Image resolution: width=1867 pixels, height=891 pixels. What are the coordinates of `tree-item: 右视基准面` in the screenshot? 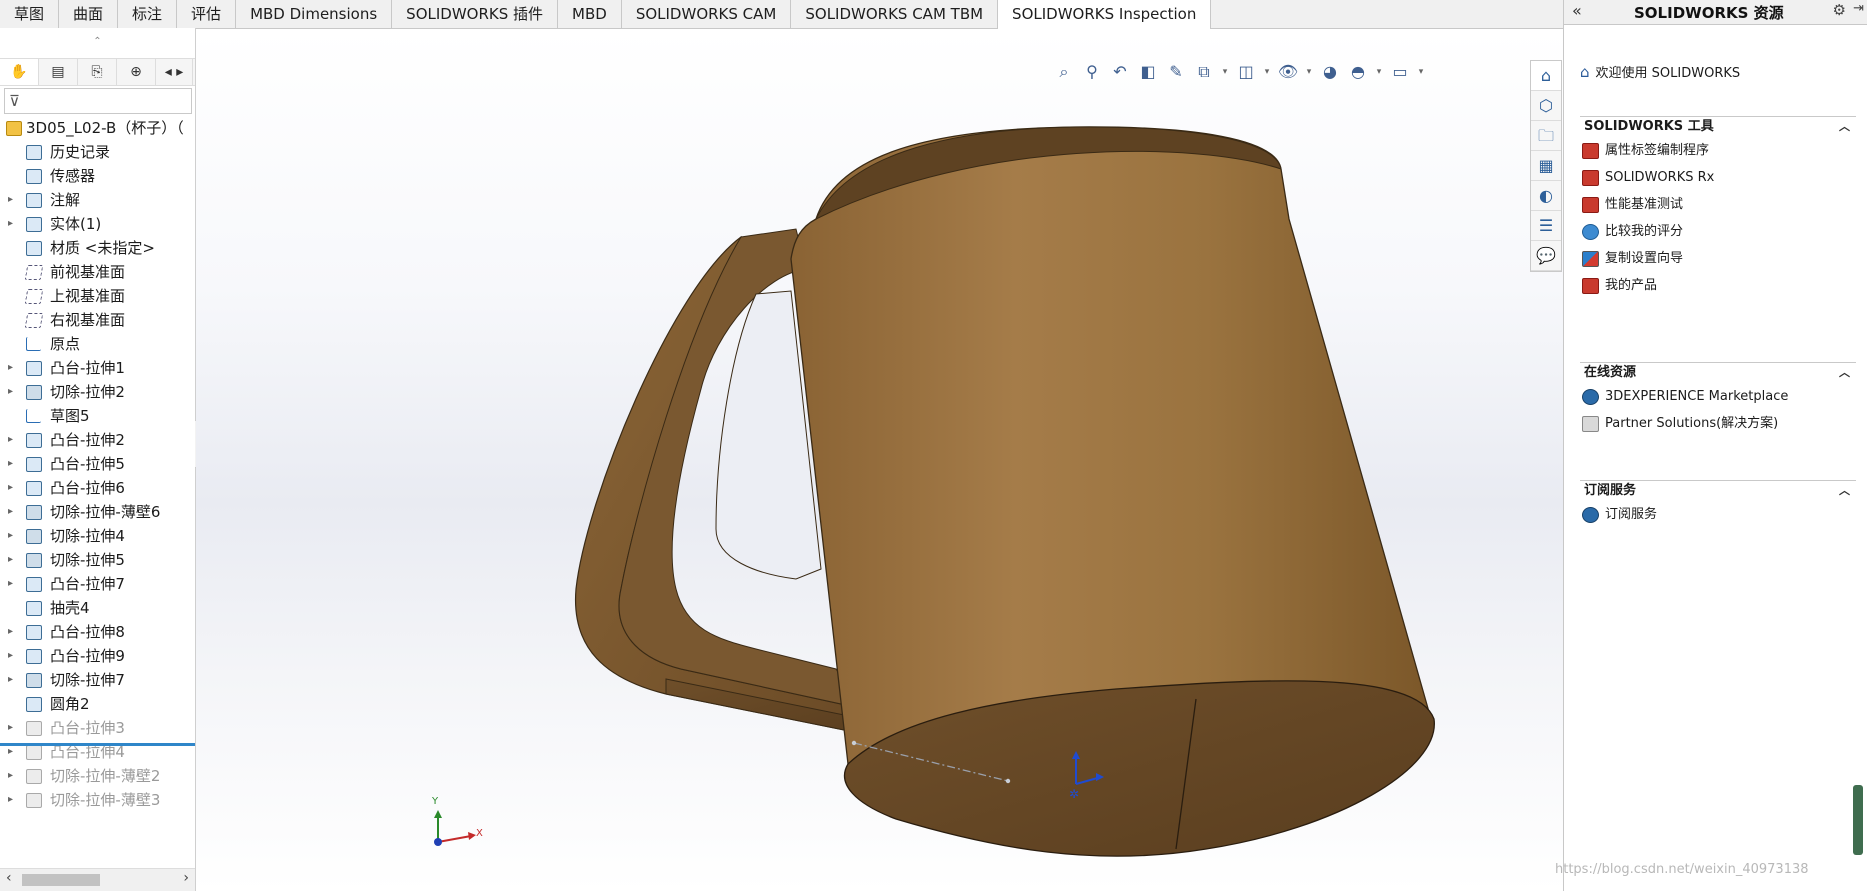 It's located at (97, 320).